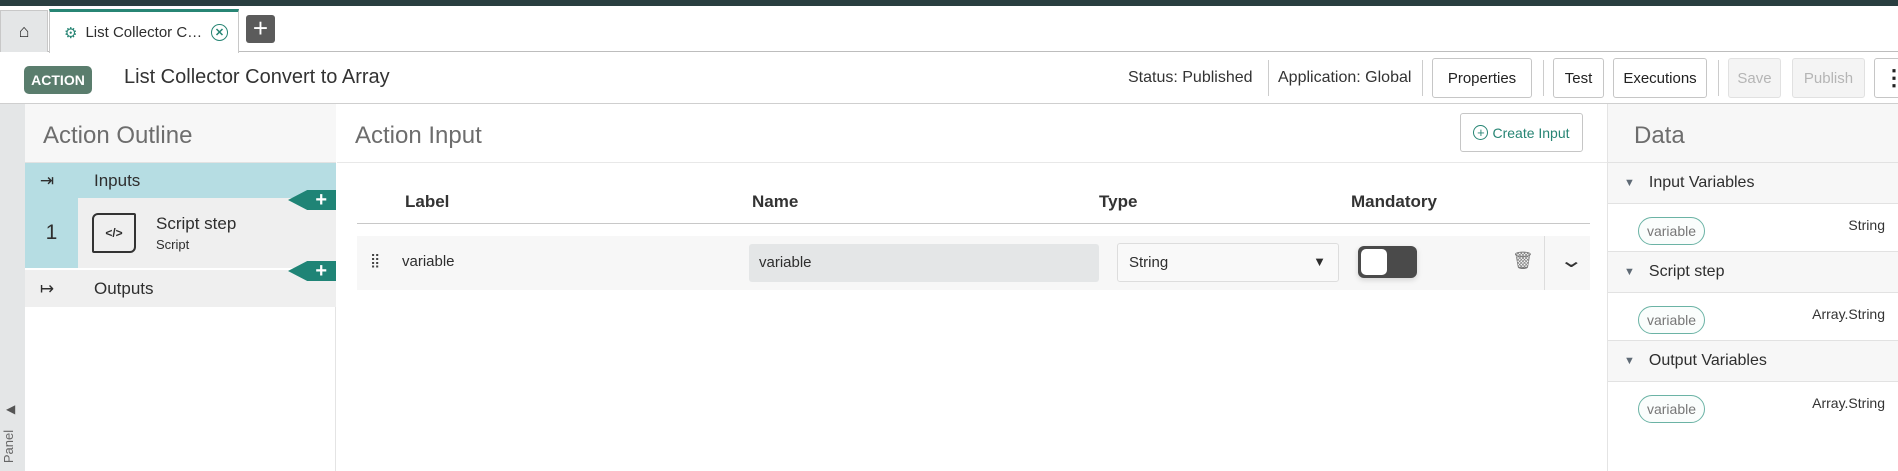  Describe the element at coordinates (1149, 262) in the screenshot. I see `type-value: String` at that location.